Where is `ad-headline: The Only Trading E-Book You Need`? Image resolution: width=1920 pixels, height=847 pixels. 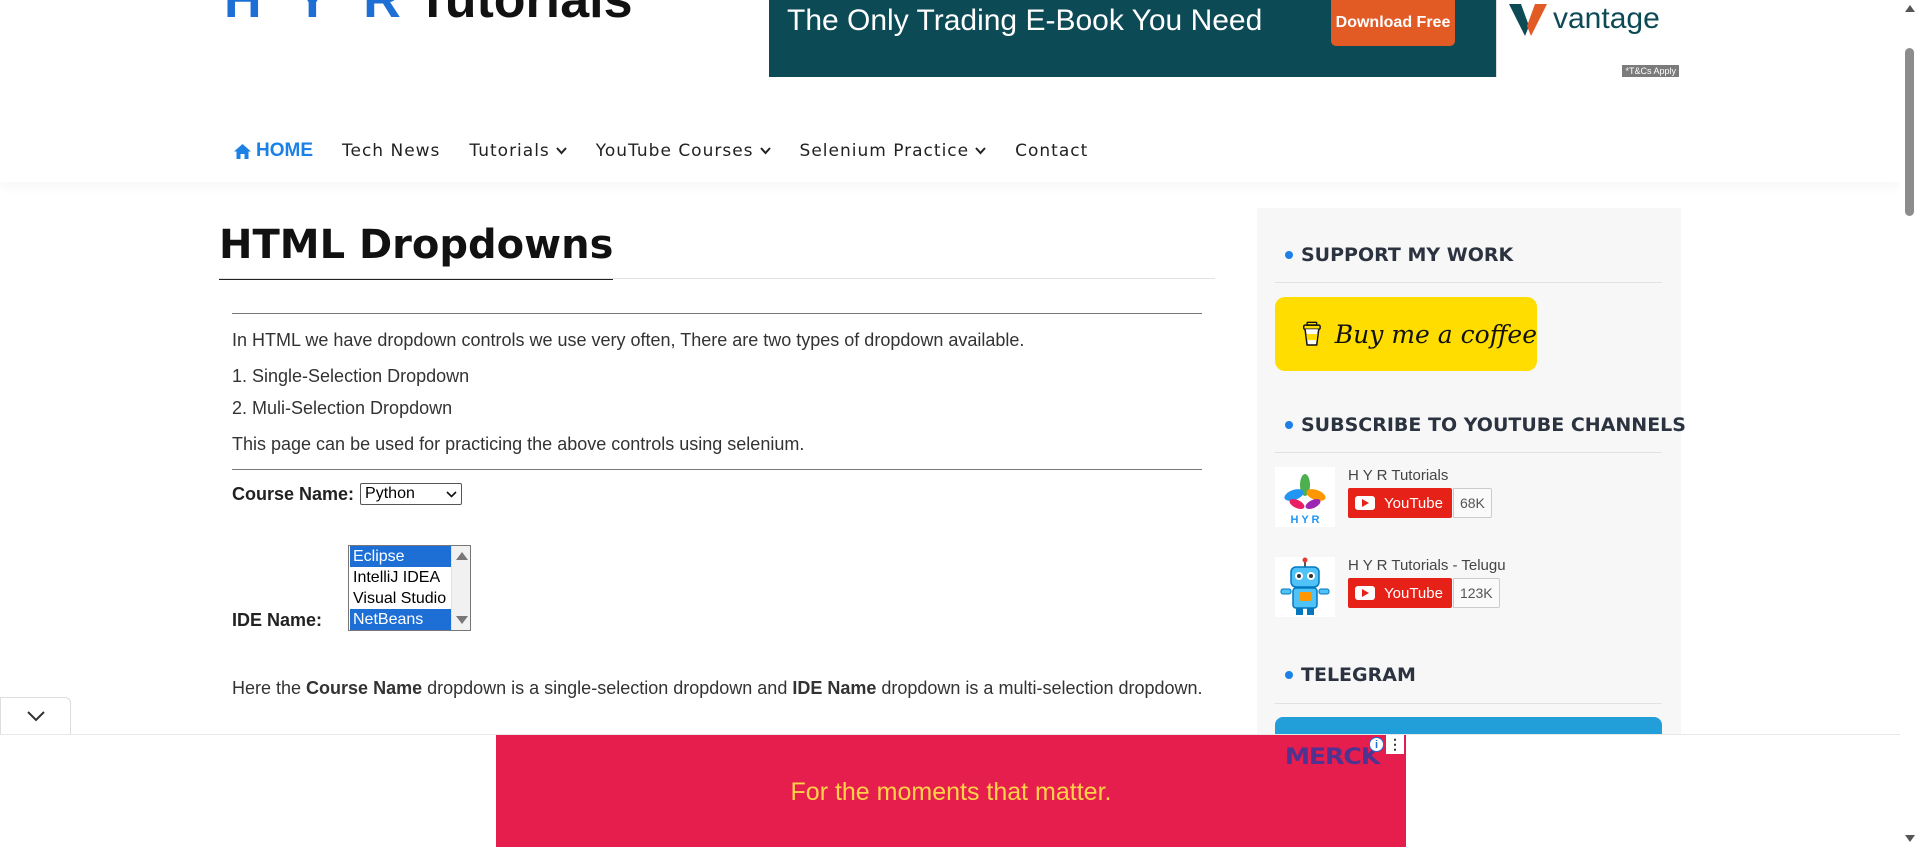
ad-headline: The Only Trading E-Book You Need is located at coordinates (1025, 20).